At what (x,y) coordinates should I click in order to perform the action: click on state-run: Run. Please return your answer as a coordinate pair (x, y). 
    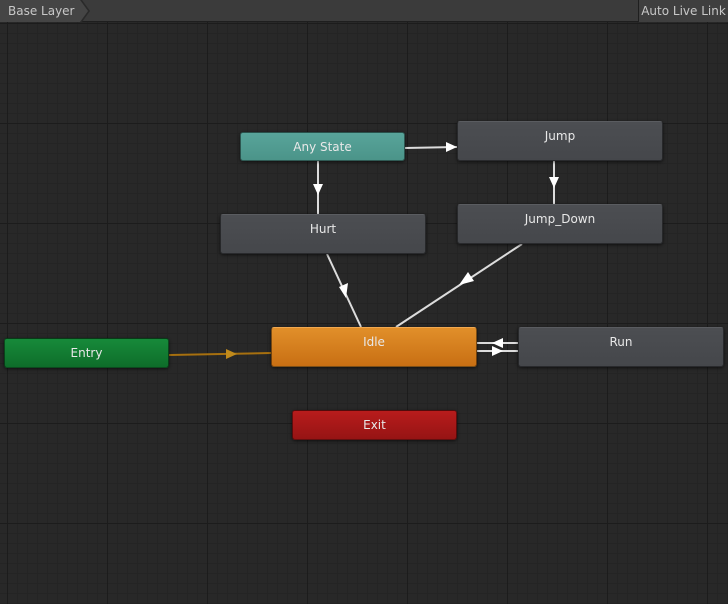
    Looking at the image, I should click on (621, 347).